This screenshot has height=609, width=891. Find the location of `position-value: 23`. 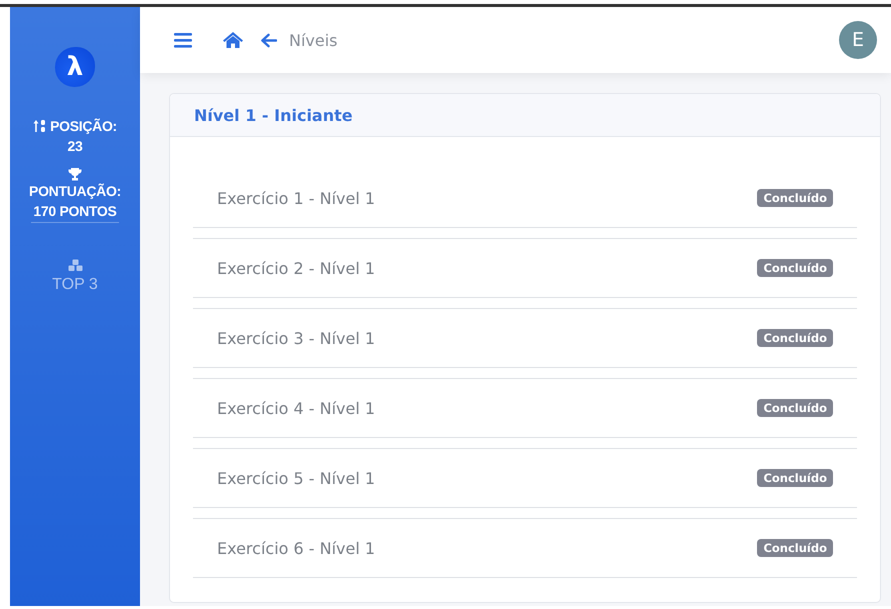

position-value: 23 is located at coordinates (75, 146).